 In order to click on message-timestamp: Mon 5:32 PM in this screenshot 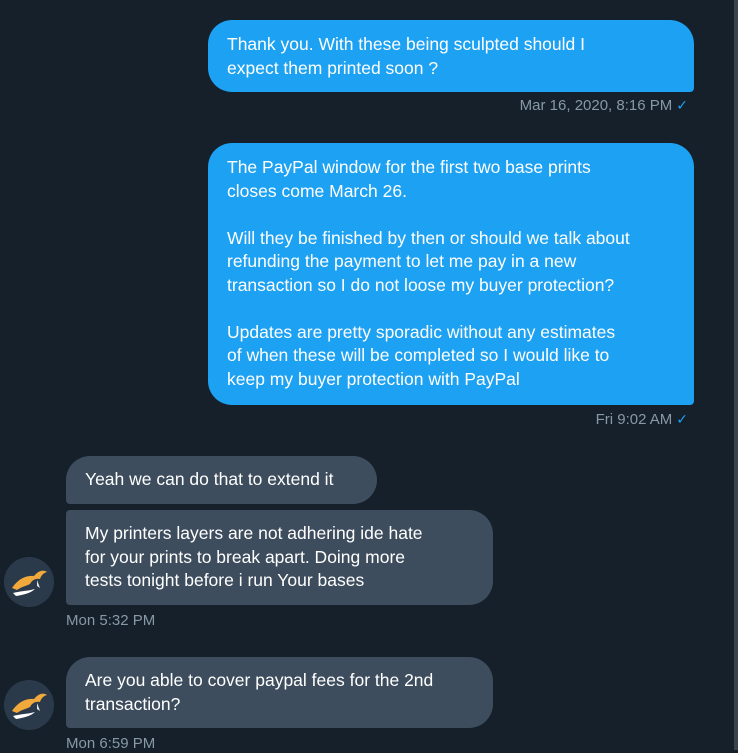, I will do `click(110, 621)`.